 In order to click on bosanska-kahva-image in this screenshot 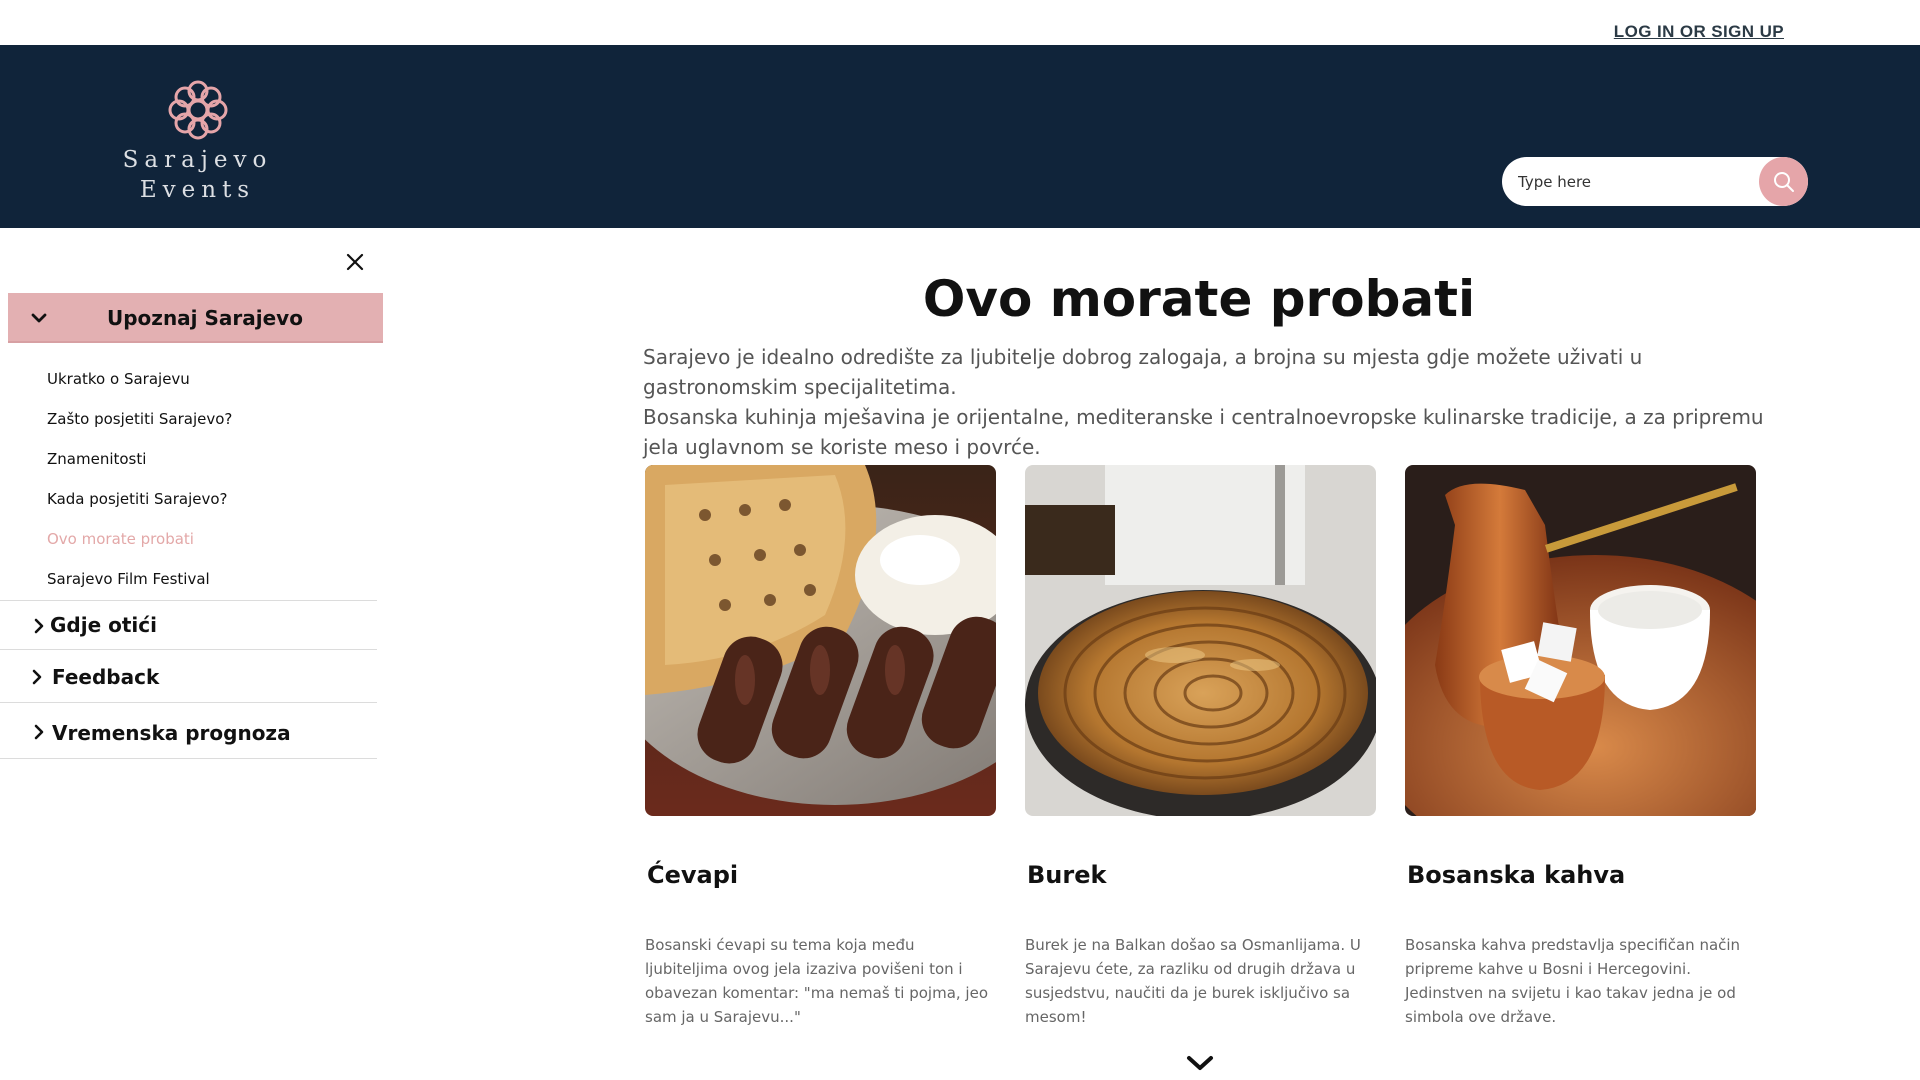, I will do `click(1580, 640)`.